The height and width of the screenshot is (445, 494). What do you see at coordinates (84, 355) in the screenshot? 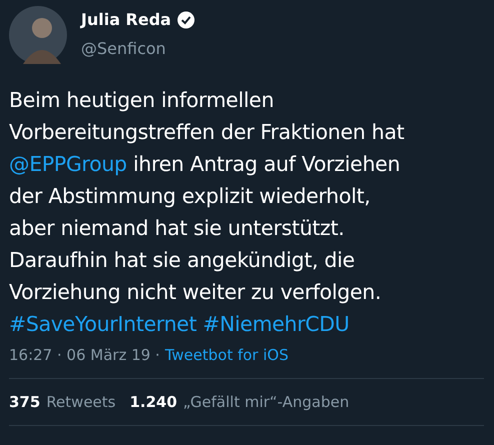
I see `timestamp: 16:27 · 06 März 19 ·` at bounding box center [84, 355].